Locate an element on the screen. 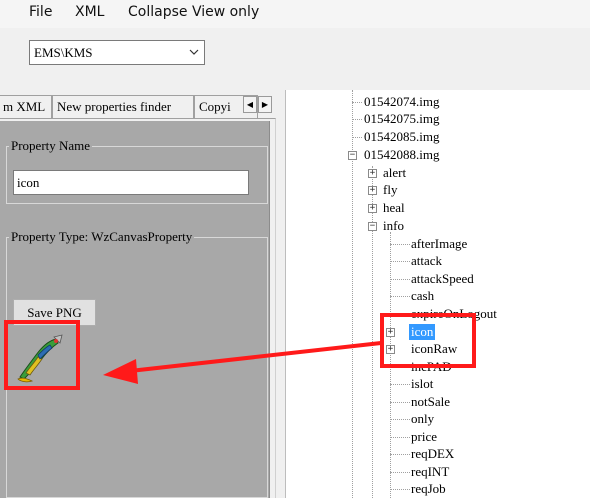 The height and width of the screenshot is (498, 590). tree-node-price: price is located at coordinates (424, 437).